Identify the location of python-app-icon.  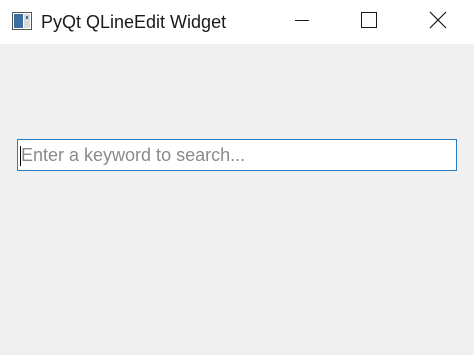
(22, 21).